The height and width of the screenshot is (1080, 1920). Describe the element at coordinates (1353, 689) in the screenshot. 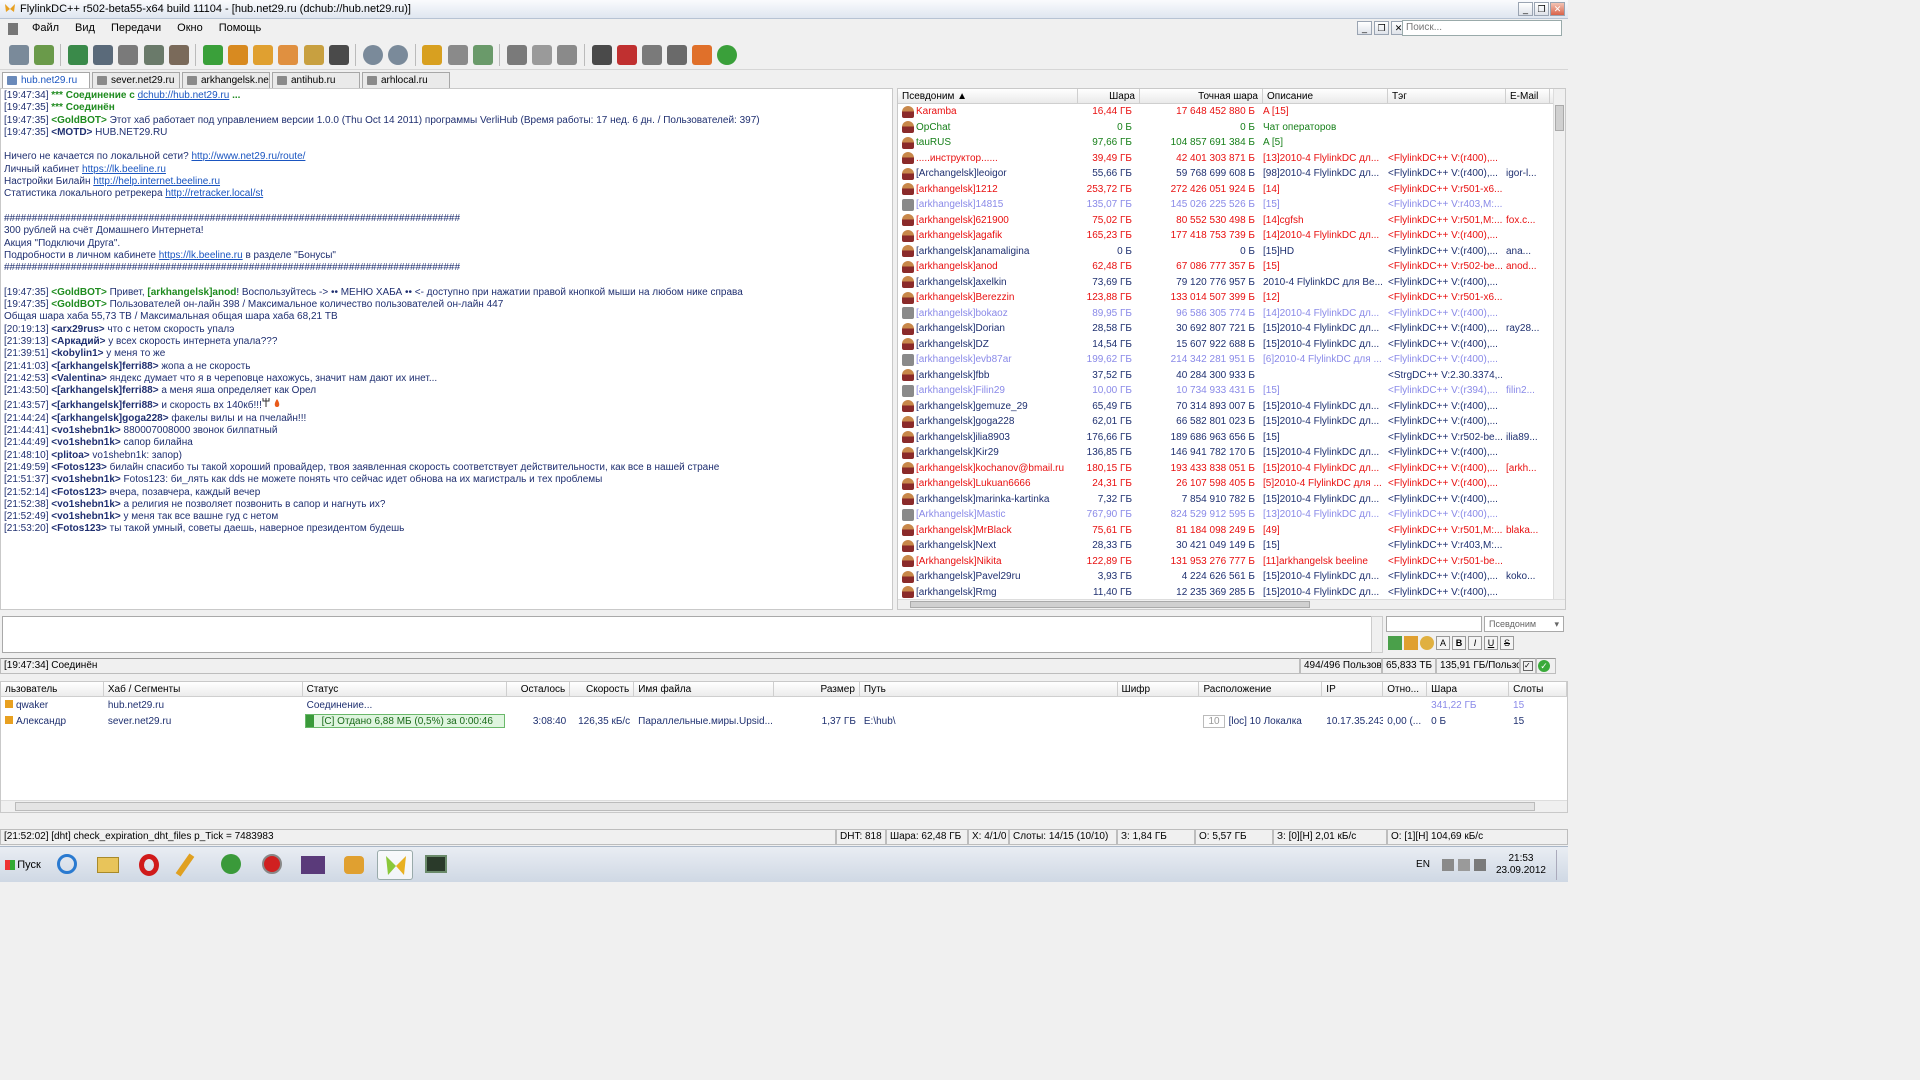

I see `col-ip: IP` at that location.